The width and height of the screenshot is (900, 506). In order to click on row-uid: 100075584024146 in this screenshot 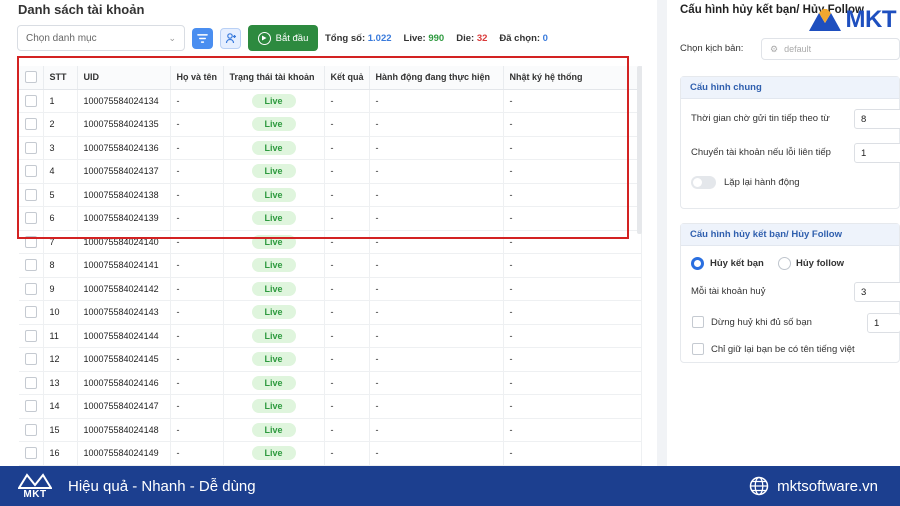, I will do `click(124, 383)`.